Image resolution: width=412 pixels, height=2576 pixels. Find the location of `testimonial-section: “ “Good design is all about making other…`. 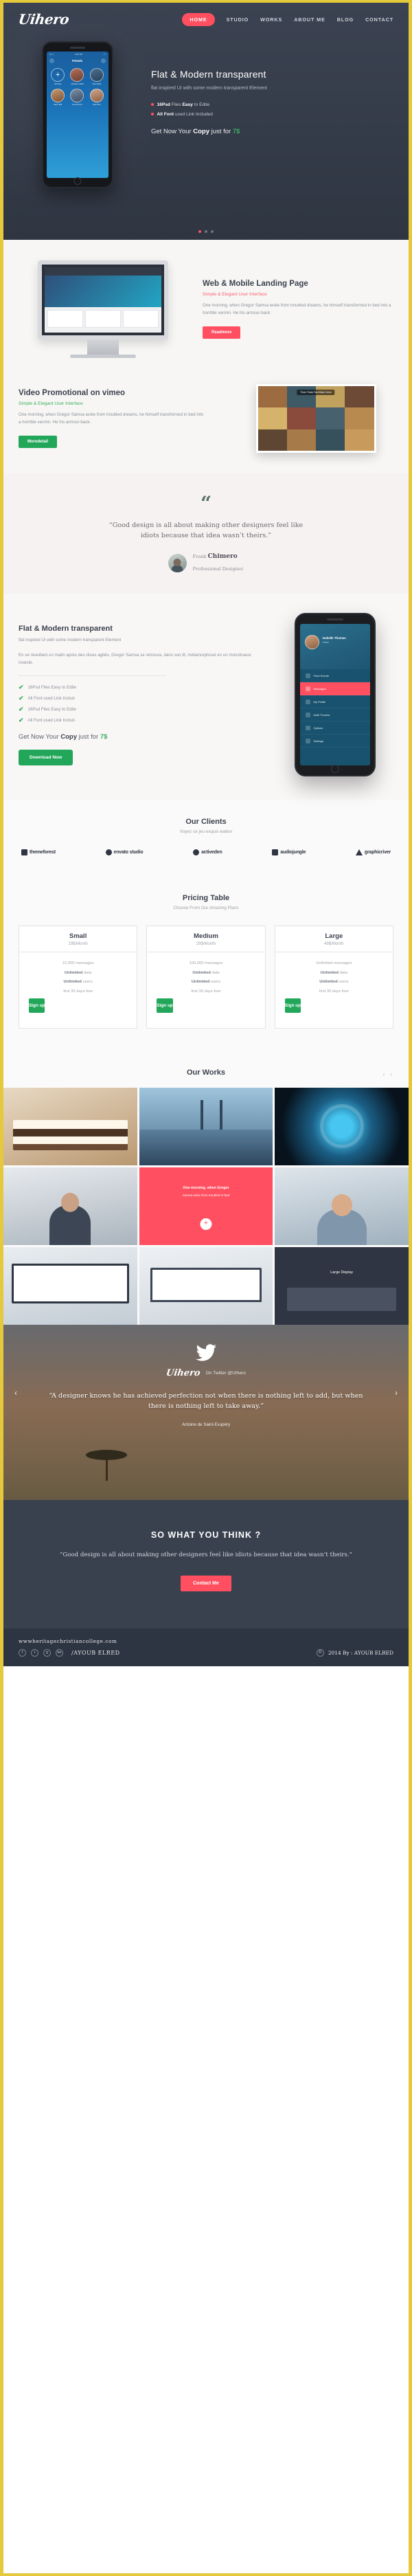

testimonial-section: “ “Good design is all about making other… is located at coordinates (206, 533).